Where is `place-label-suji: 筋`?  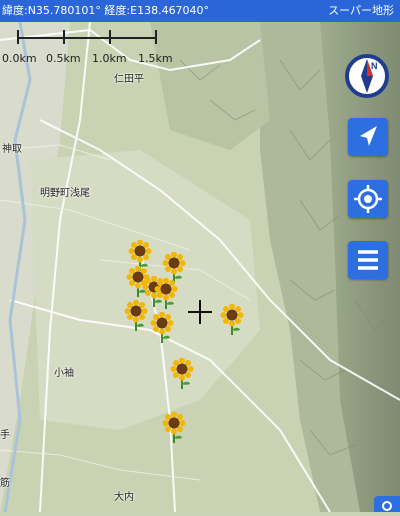 place-label-suji: 筋 is located at coordinates (5, 483).